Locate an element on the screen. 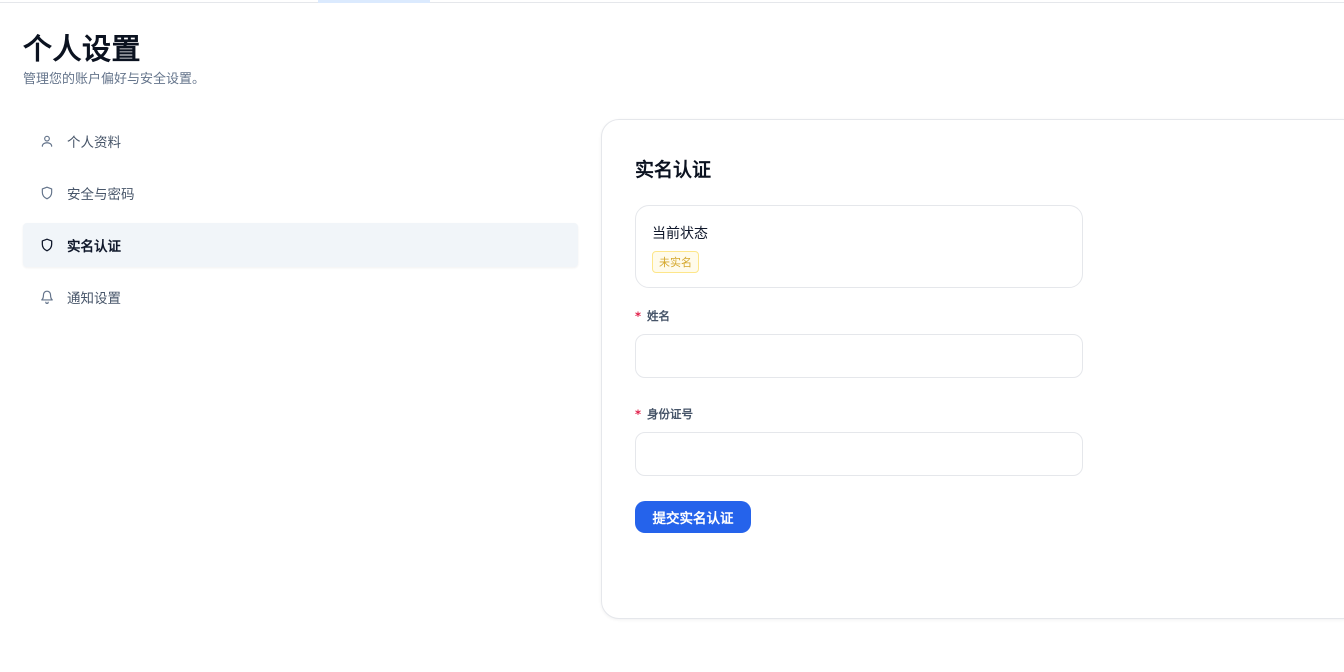 Image resolution: width=1344 pixels, height=672 pixels. sidebar-item-label: 个人资料 is located at coordinates (94, 143).